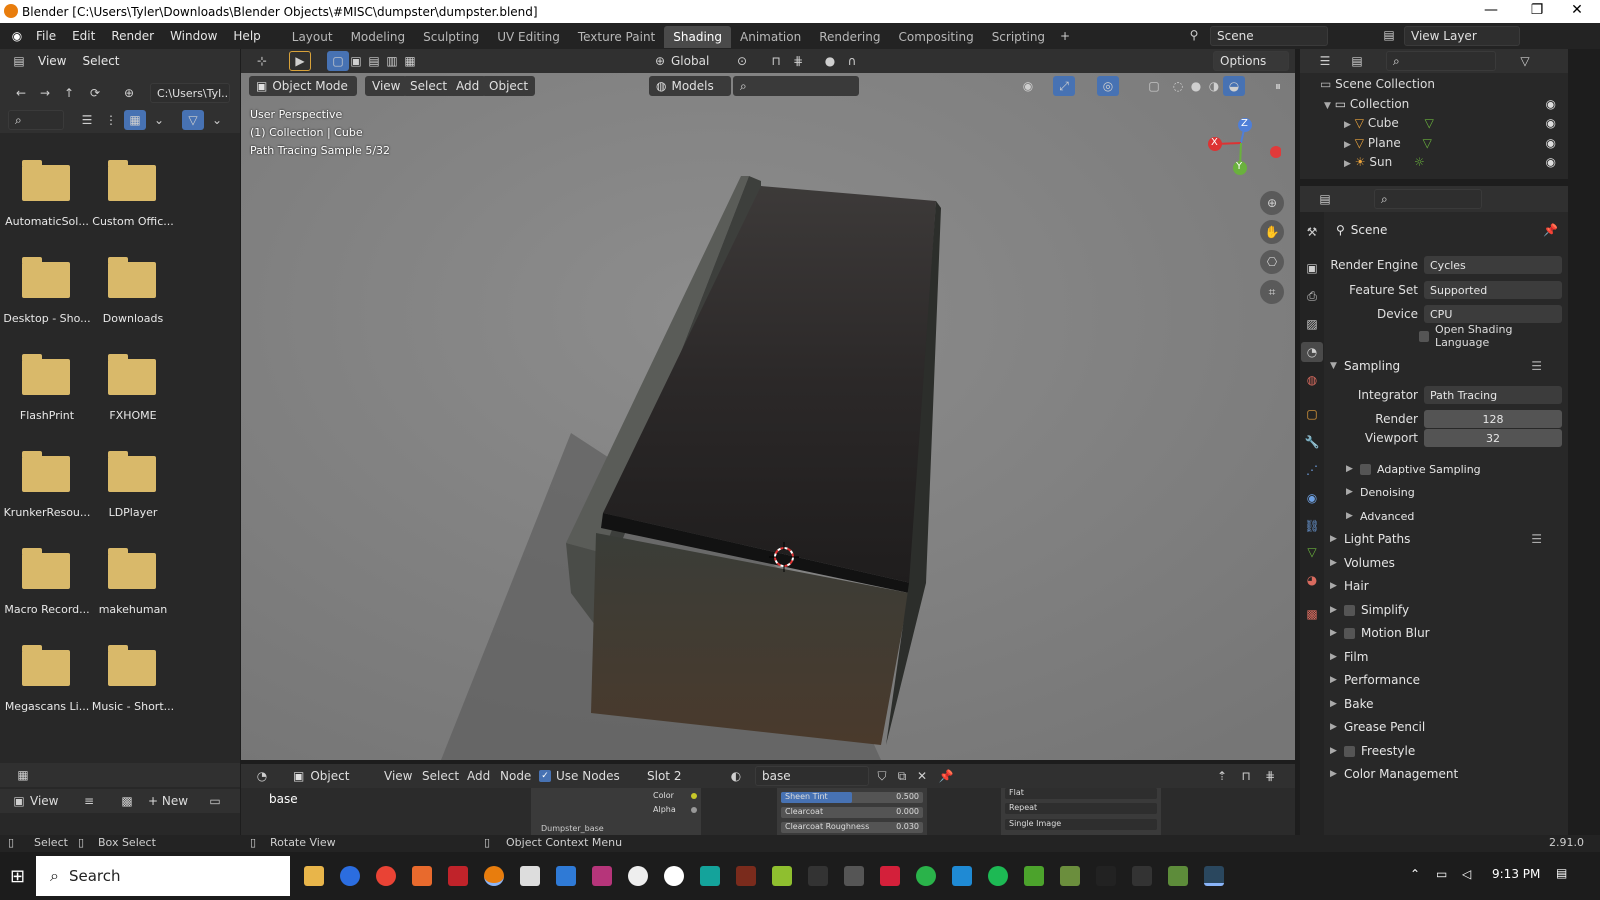  I want to click on fb-menu-view: View, so click(52, 61).